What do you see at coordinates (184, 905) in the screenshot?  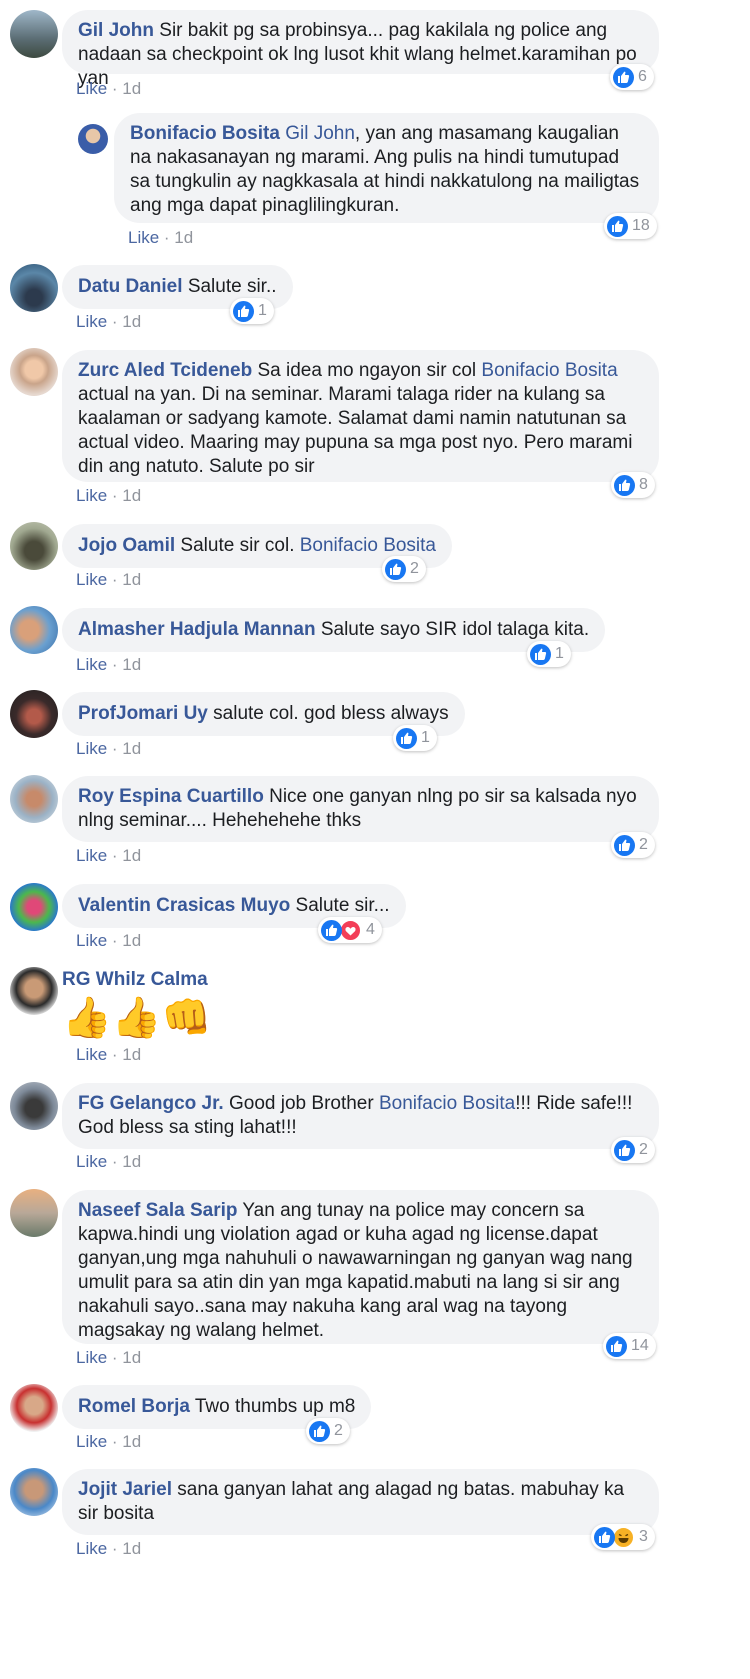 I see `comment-author: Valentin Crasicas Muyo` at bounding box center [184, 905].